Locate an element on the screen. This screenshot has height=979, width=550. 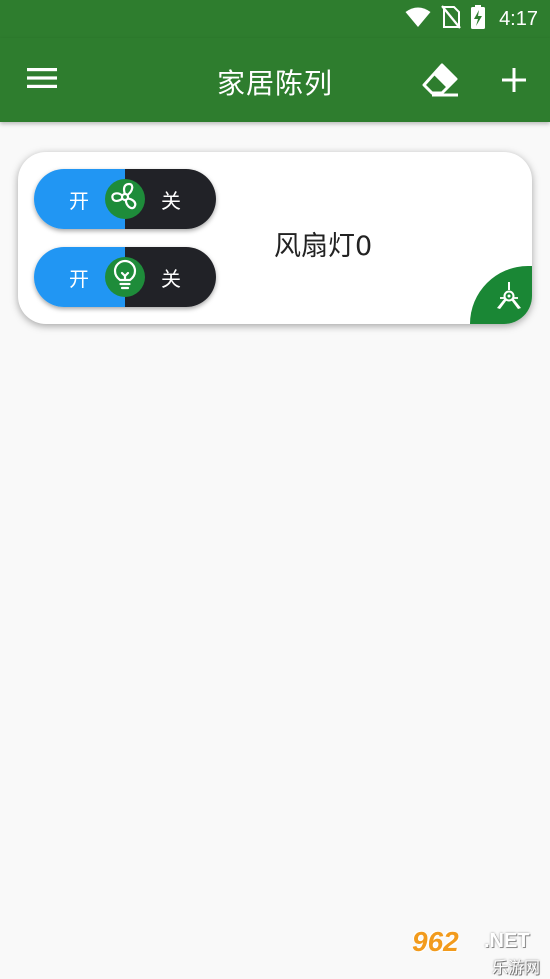
fan-toggle: 开 关 is located at coordinates (125, 199).